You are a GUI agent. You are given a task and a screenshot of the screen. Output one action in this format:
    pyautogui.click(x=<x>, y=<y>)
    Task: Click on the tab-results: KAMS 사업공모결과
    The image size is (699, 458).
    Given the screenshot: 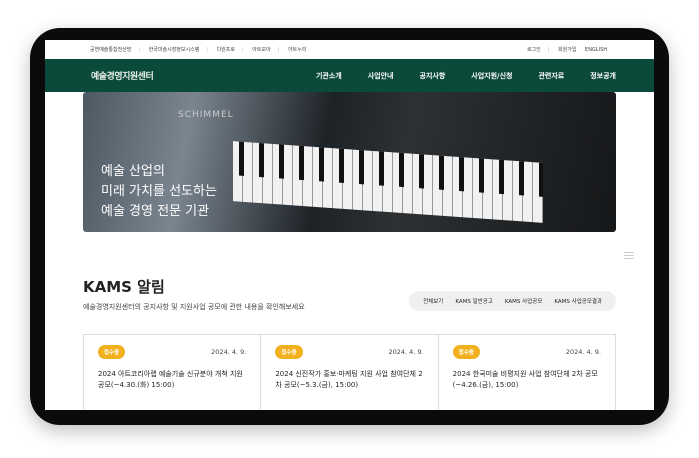 What is the action you would take?
    pyautogui.click(x=578, y=301)
    